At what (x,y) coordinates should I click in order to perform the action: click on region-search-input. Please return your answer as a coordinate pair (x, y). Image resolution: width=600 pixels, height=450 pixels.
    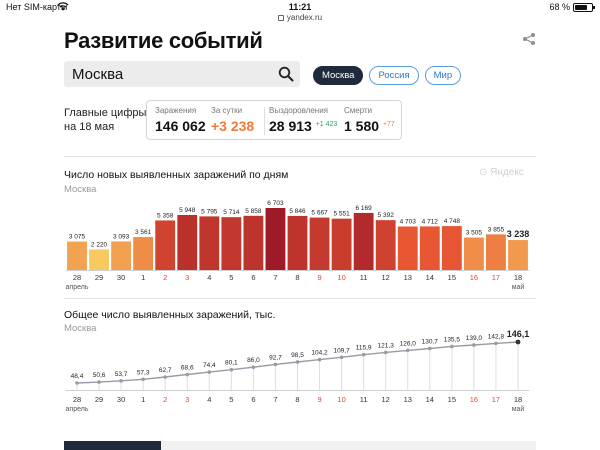
    Looking at the image, I should click on (172, 74).